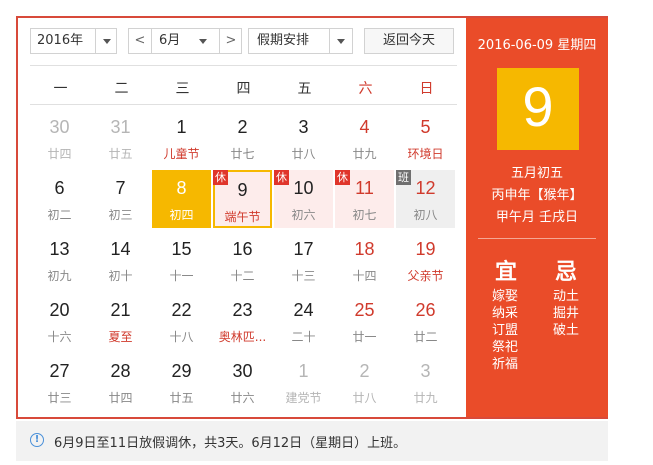  I want to click on day-number: 24, so click(303, 310).